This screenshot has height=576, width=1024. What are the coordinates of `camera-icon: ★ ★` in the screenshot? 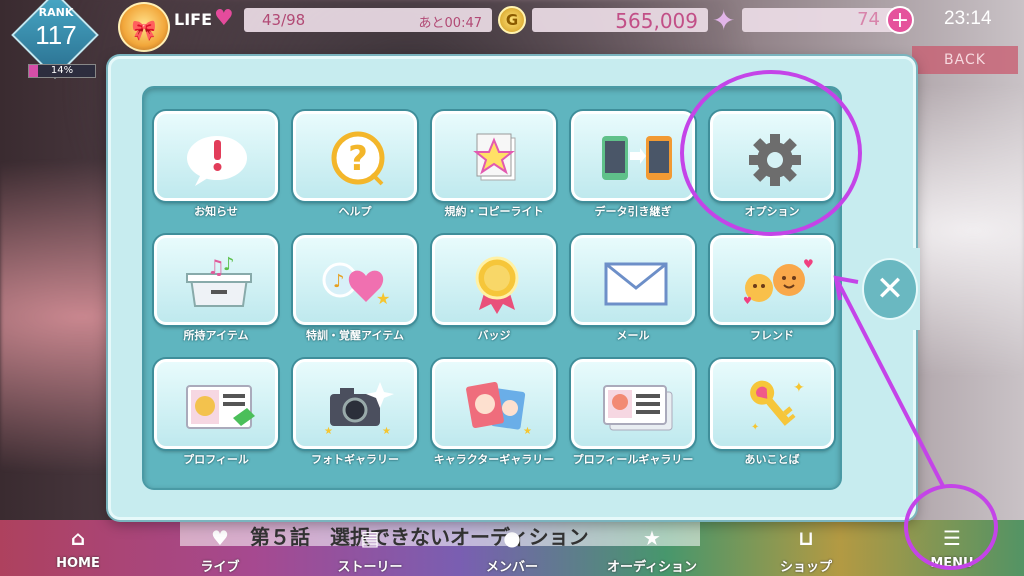 It's located at (355, 404).